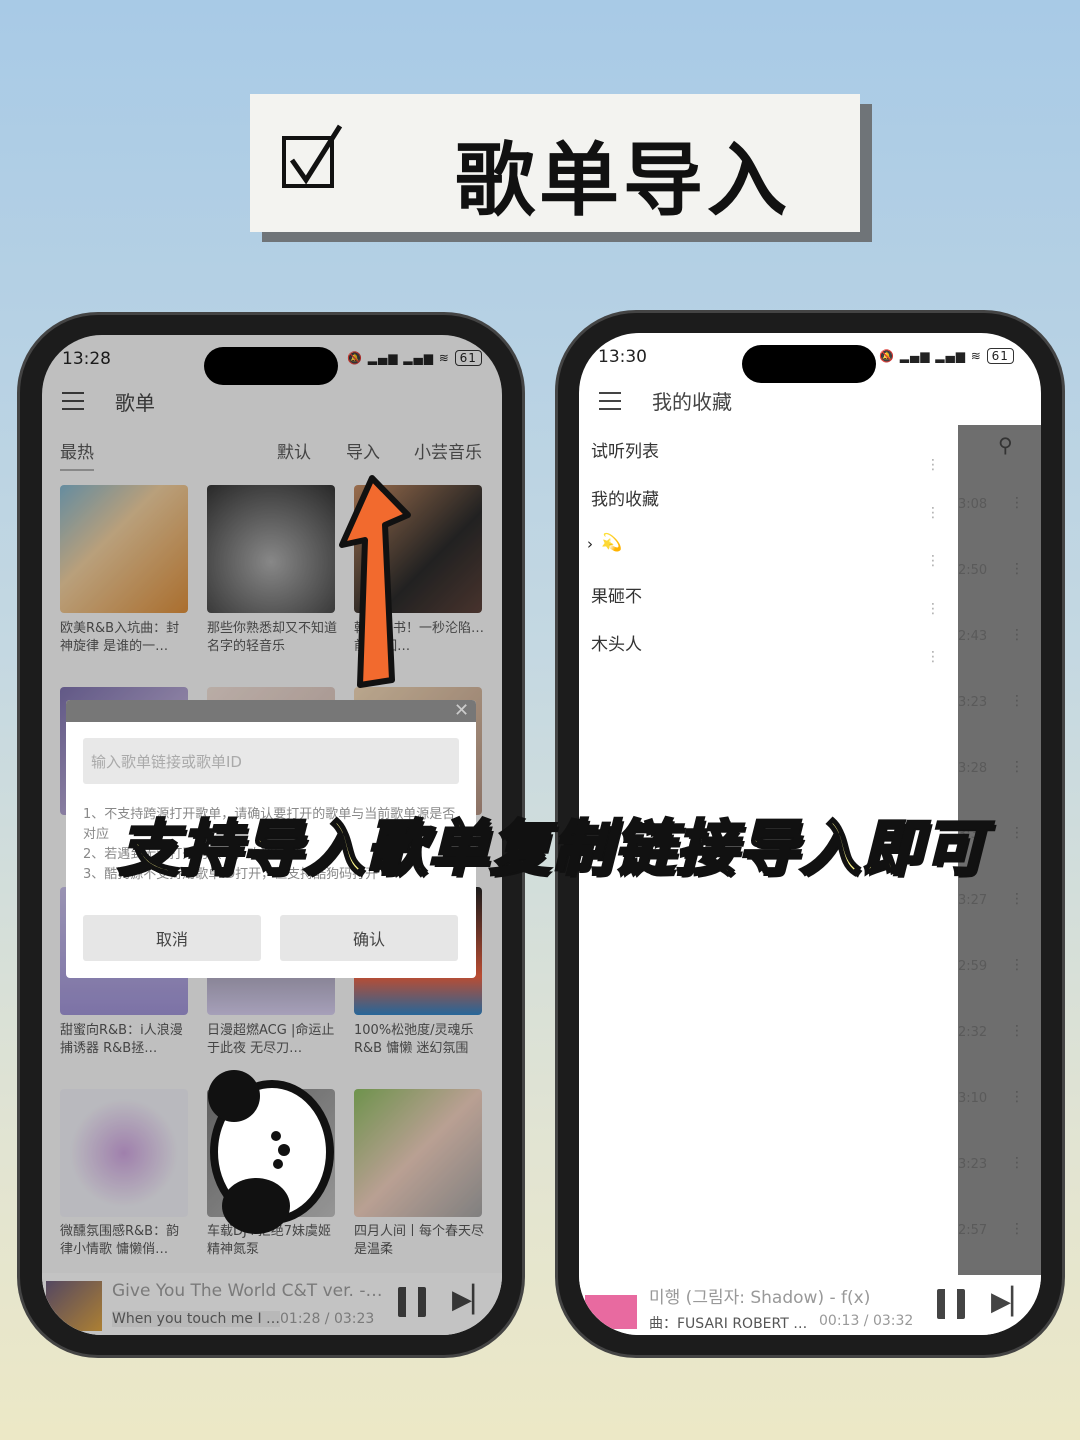  What do you see at coordinates (616, 594) in the screenshot?
I see `list-item: 果砸不` at bounding box center [616, 594].